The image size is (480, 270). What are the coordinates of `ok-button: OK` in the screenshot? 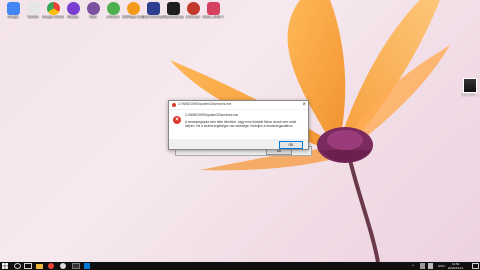 It's located at (291, 145).